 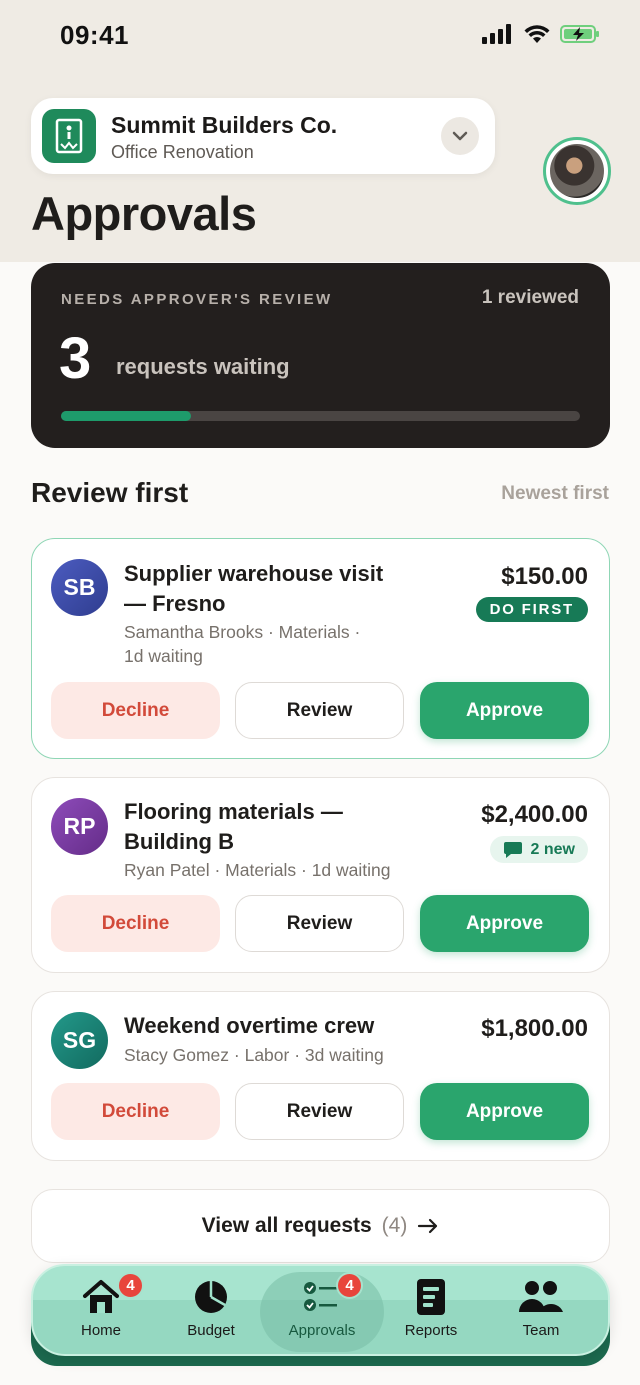 I want to click on request-meta-line: Ryan Patel · Materials · 1d waiting, so click(x=257, y=870).